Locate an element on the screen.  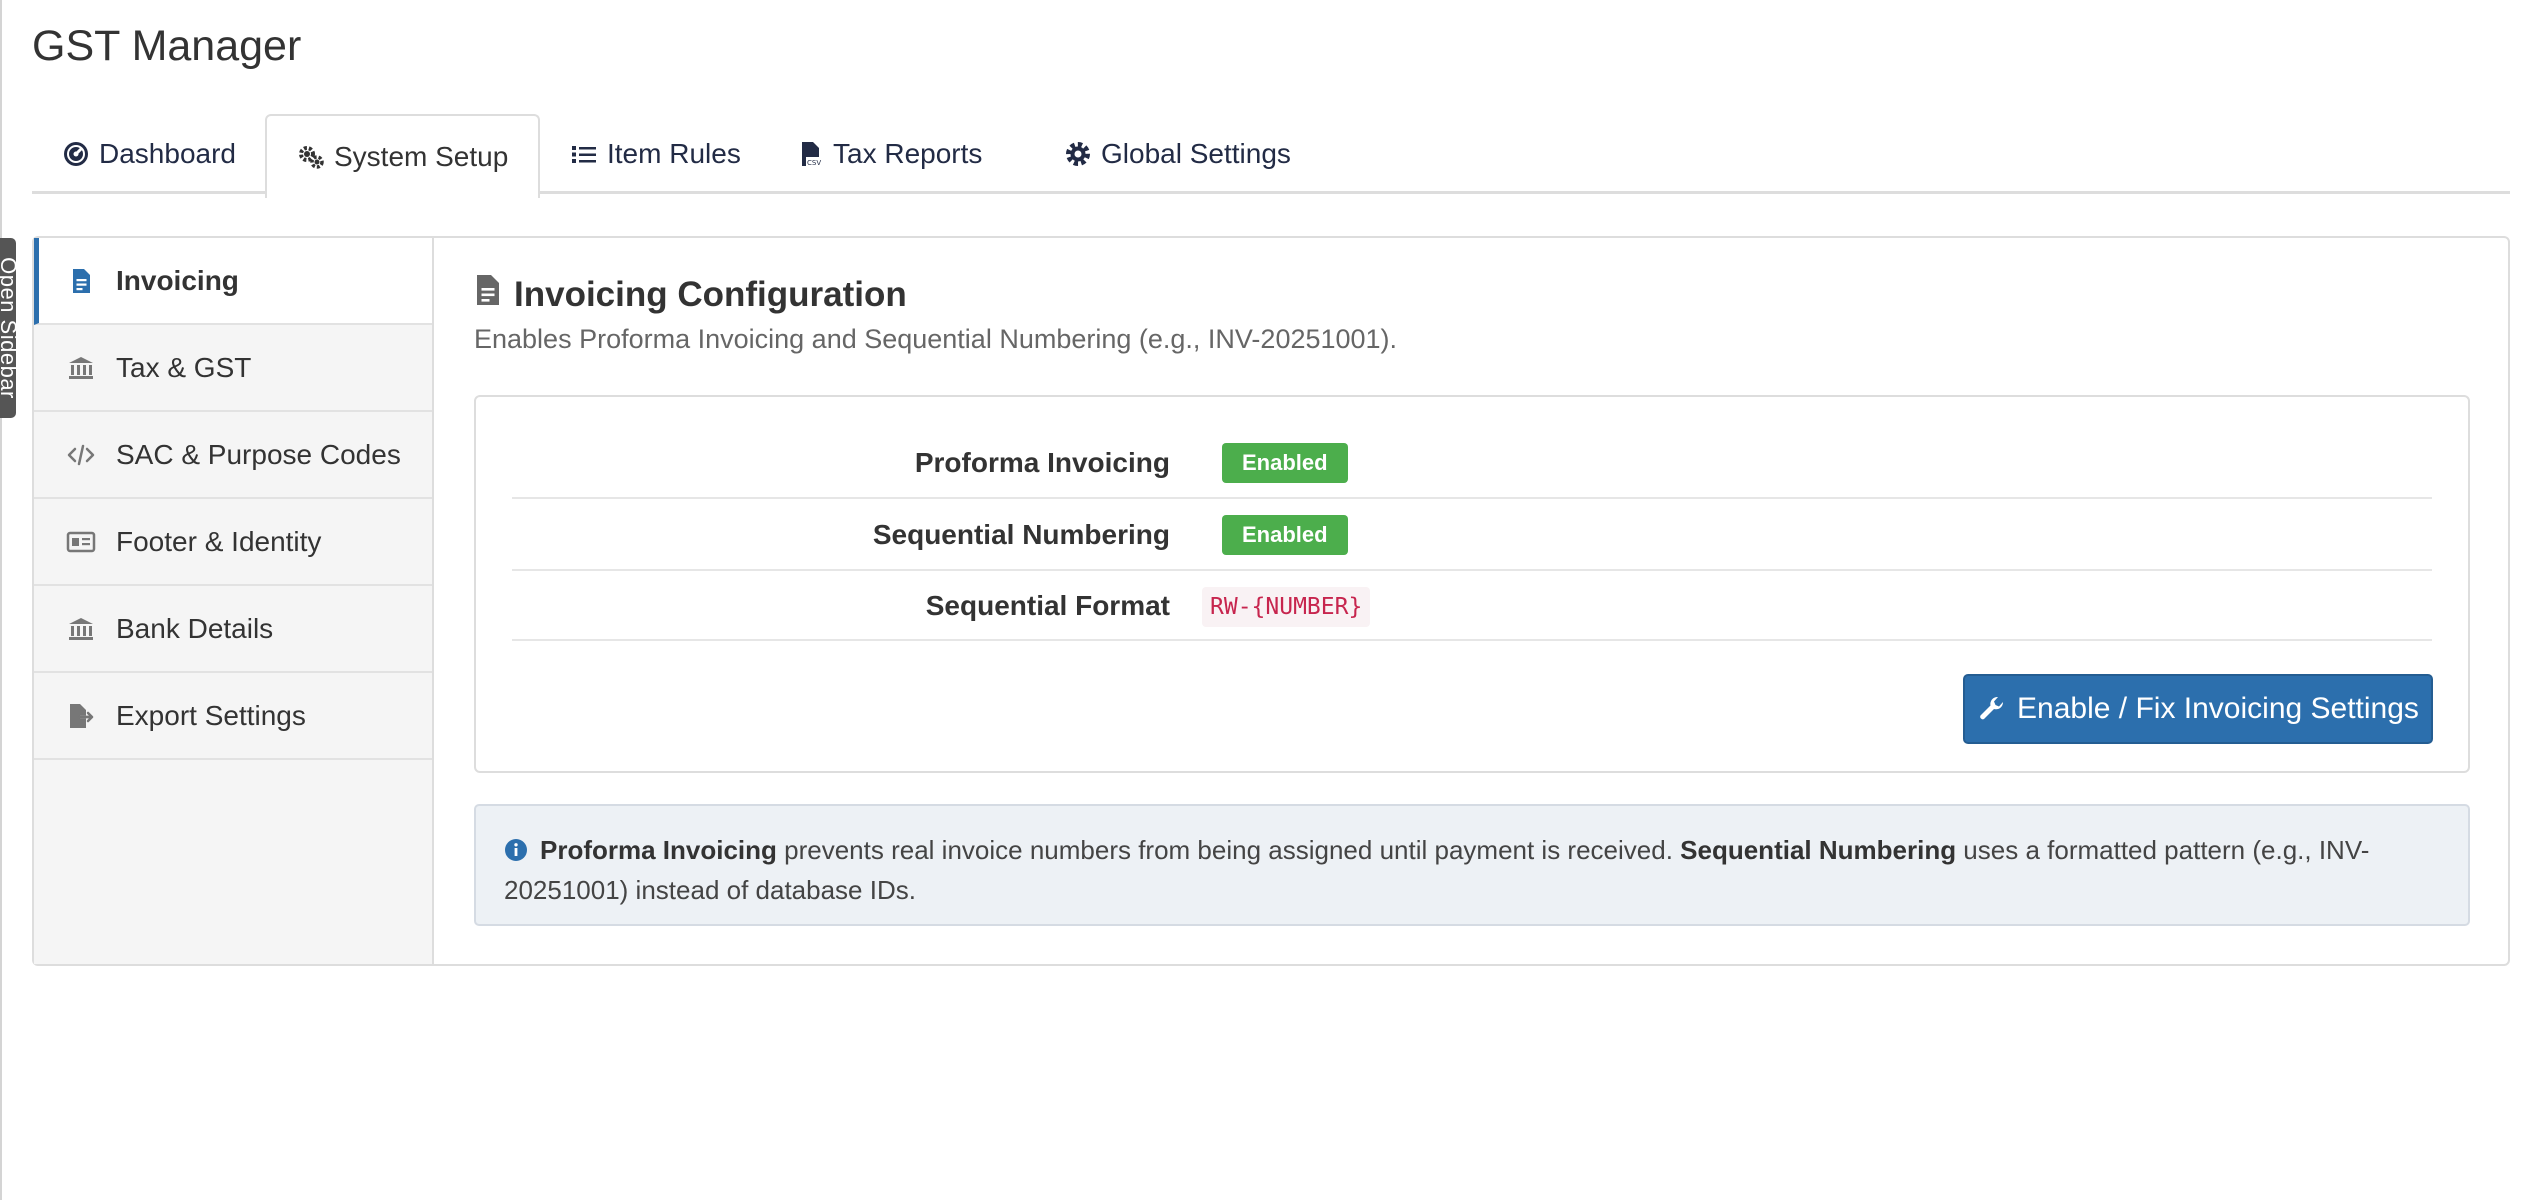
format-code: RW-{NUMBER} is located at coordinates (1286, 607).